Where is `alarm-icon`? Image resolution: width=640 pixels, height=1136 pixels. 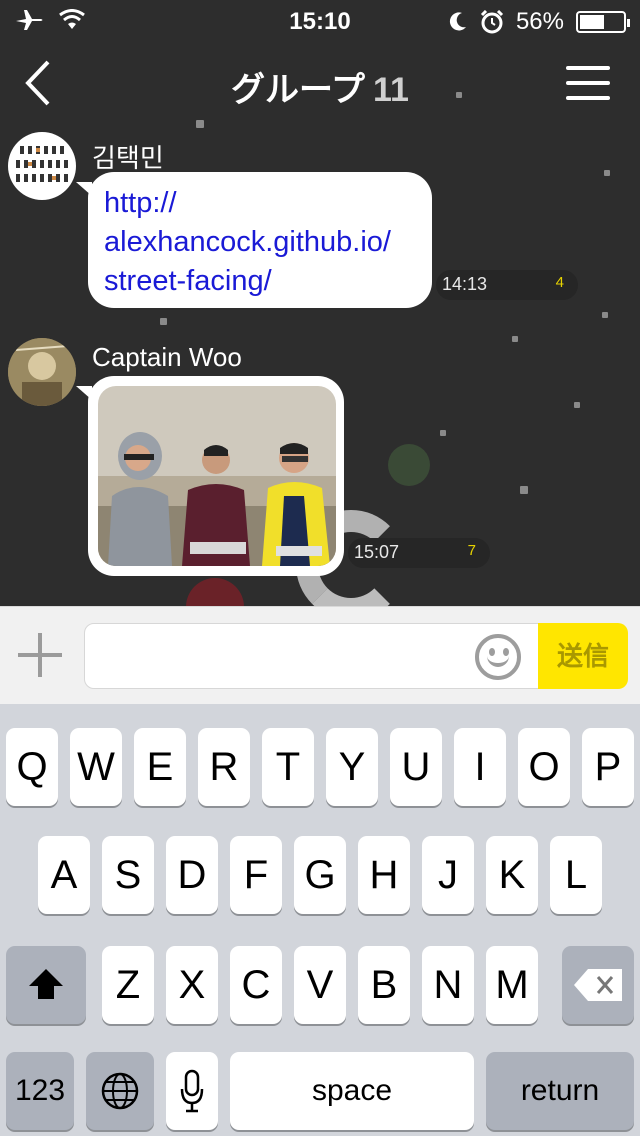 alarm-icon is located at coordinates (492, 22).